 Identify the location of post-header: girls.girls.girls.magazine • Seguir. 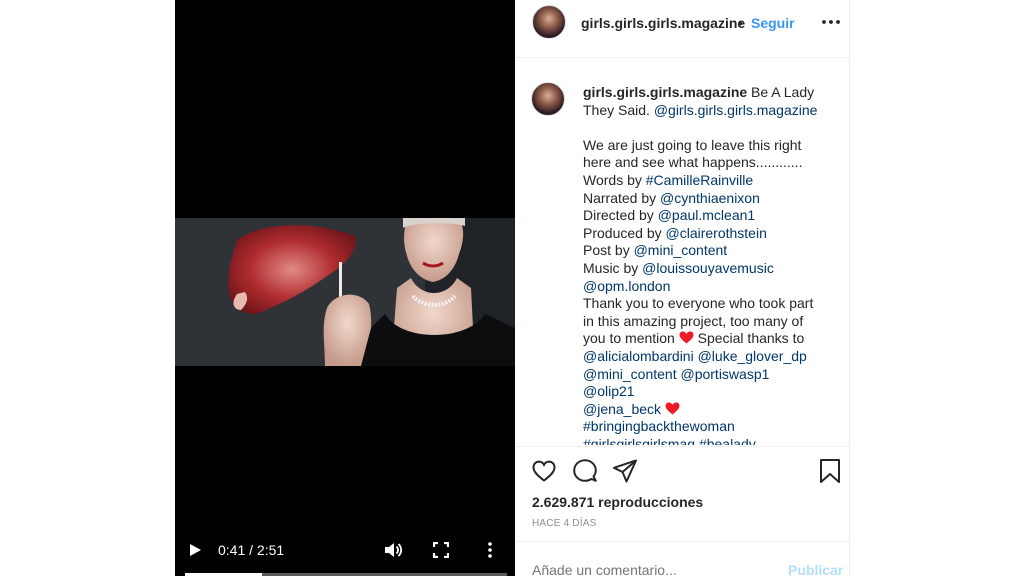
(682, 29).